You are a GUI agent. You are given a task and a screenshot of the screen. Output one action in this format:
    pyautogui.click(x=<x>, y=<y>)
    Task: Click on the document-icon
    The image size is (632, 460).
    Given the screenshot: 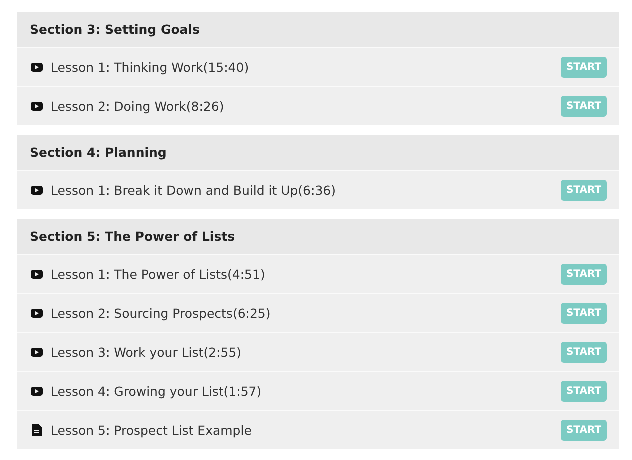 What is the action you would take?
    pyautogui.click(x=37, y=430)
    